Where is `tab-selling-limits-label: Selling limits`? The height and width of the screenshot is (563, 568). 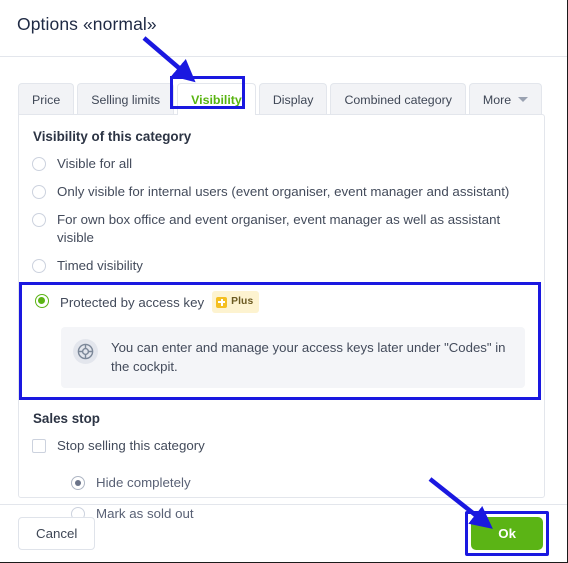
tab-selling-limits-label: Selling limits is located at coordinates (126, 99).